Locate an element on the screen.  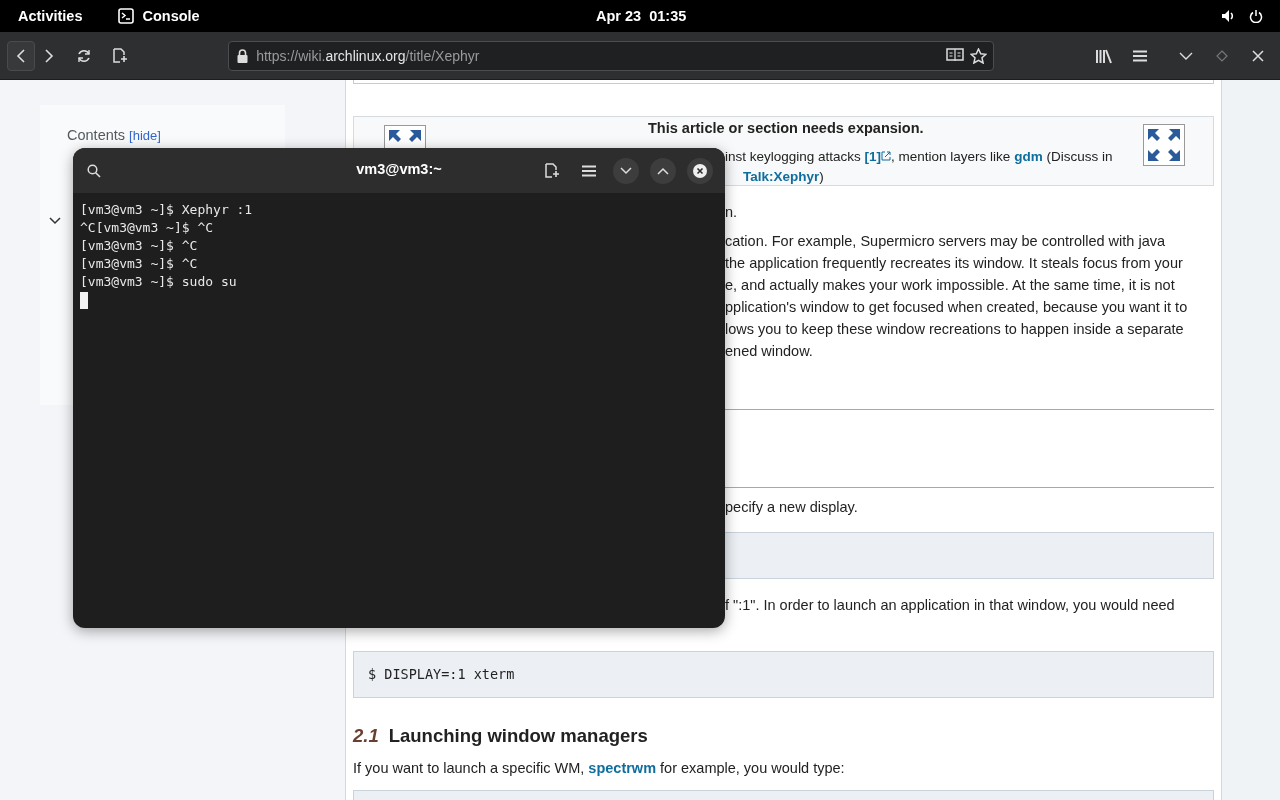
body-text: the application frequently recreates its window. It steals focus from your is located at coordinates (954, 263).